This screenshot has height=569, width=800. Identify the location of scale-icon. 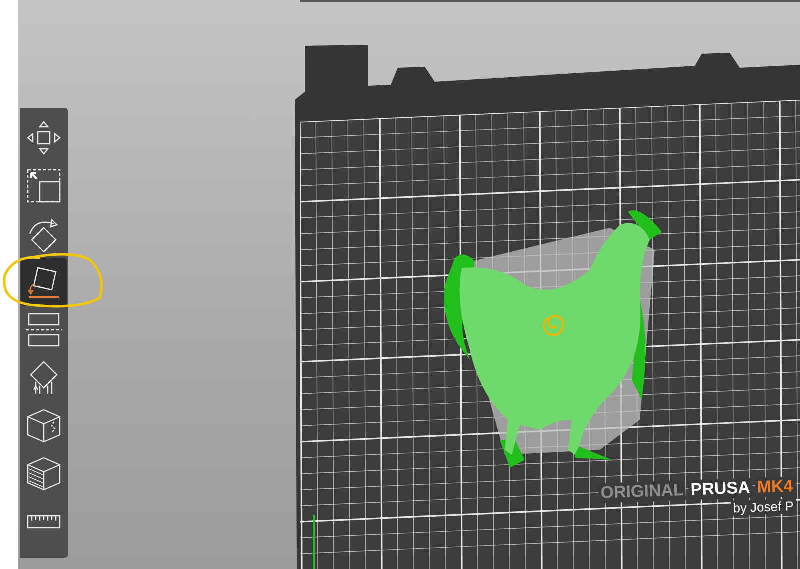
(44, 186).